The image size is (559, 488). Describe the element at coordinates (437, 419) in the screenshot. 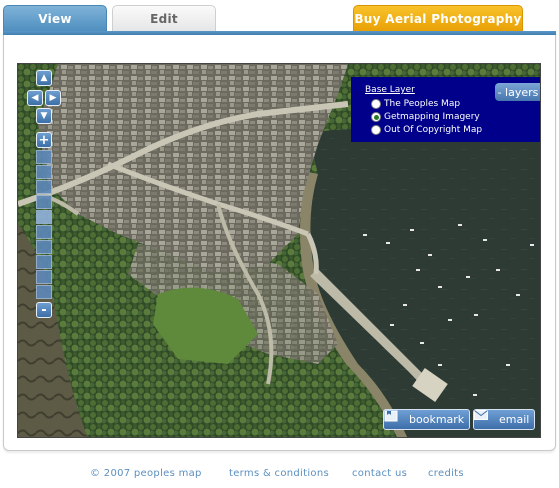

I see `bookmark-label: bookmark` at that location.